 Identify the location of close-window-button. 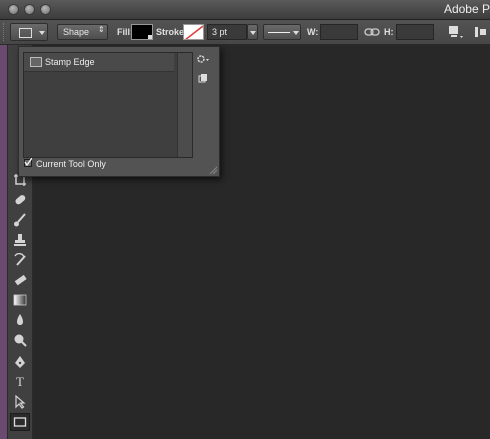
(13, 9).